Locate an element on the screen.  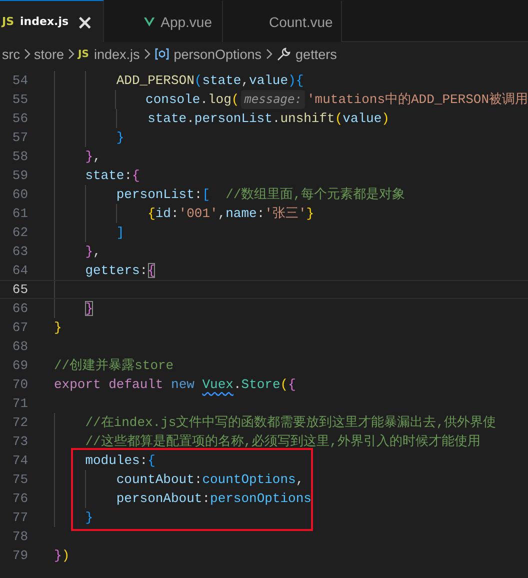
code-text: 'mutations中的ADD_PERSON被调用 is located at coordinates (417, 100).